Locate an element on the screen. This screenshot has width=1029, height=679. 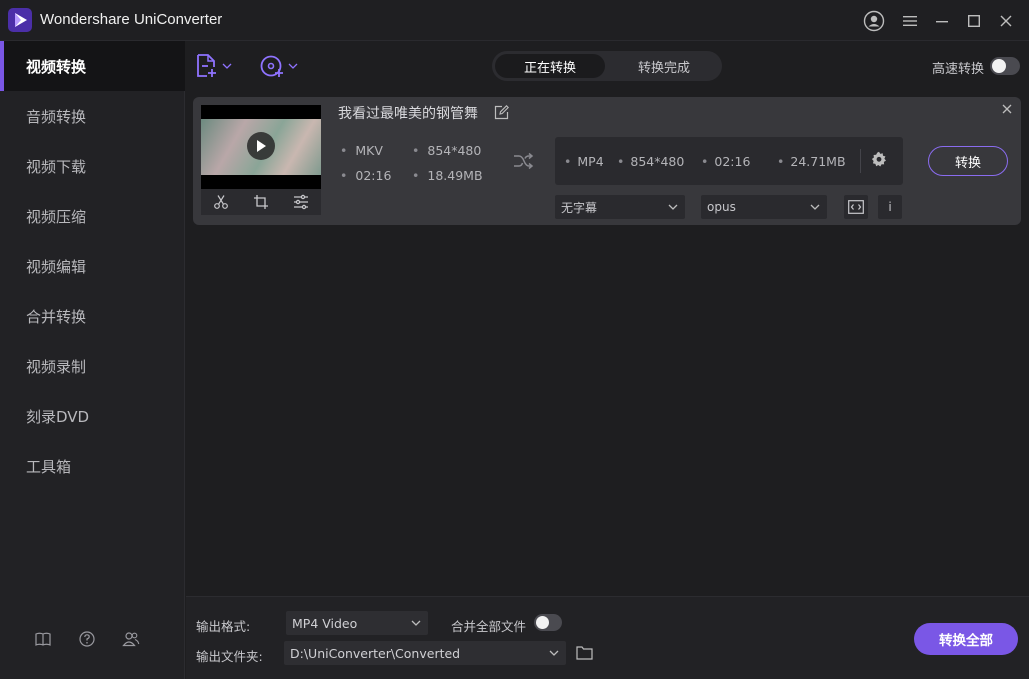
gear-icon is located at coordinates (880, 160).